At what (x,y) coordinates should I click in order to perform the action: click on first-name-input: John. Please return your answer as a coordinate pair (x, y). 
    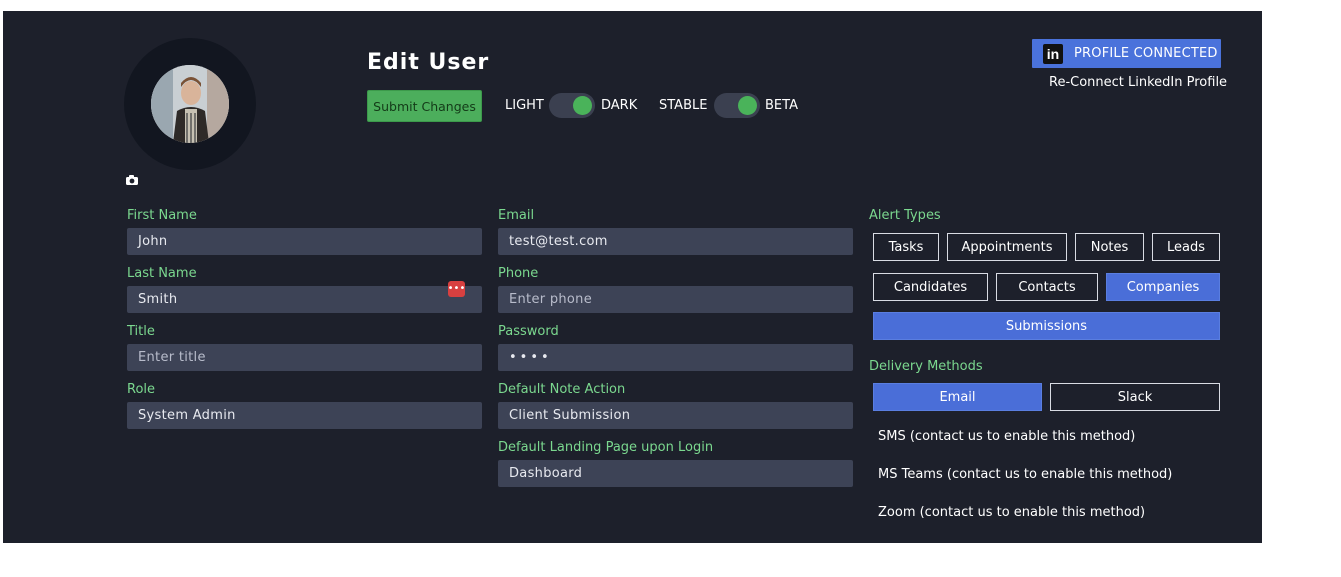
    Looking at the image, I should click on (304, 241).